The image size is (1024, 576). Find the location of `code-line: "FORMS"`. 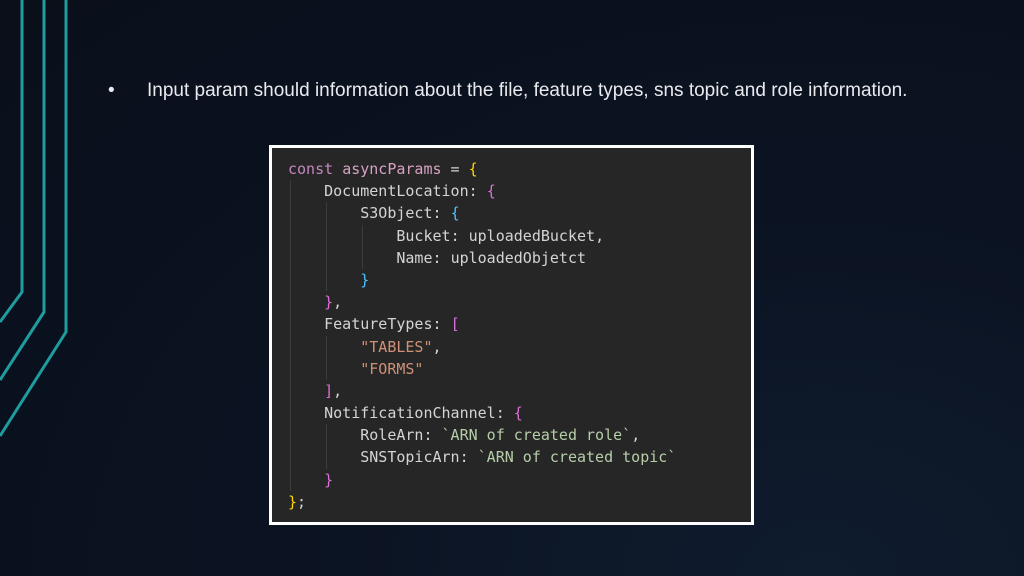

code-line: "FORMS" is located at coordinates (482, 368).